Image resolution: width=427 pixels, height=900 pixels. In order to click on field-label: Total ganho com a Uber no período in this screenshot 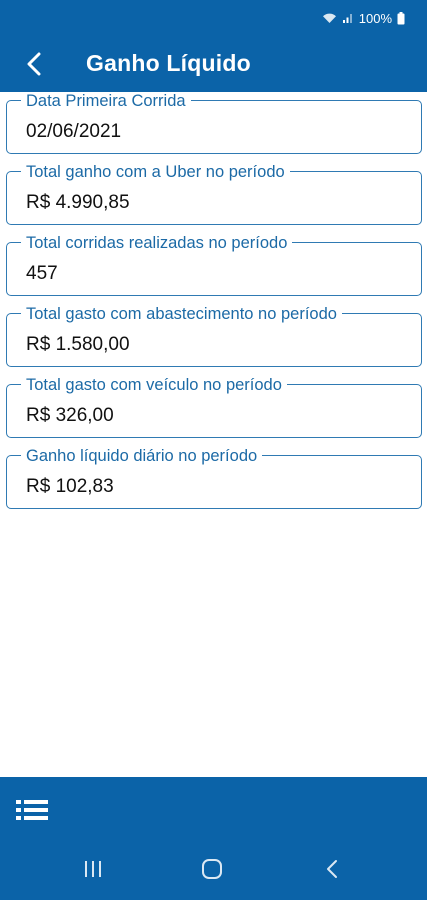, I will do `click(155, 172)`.